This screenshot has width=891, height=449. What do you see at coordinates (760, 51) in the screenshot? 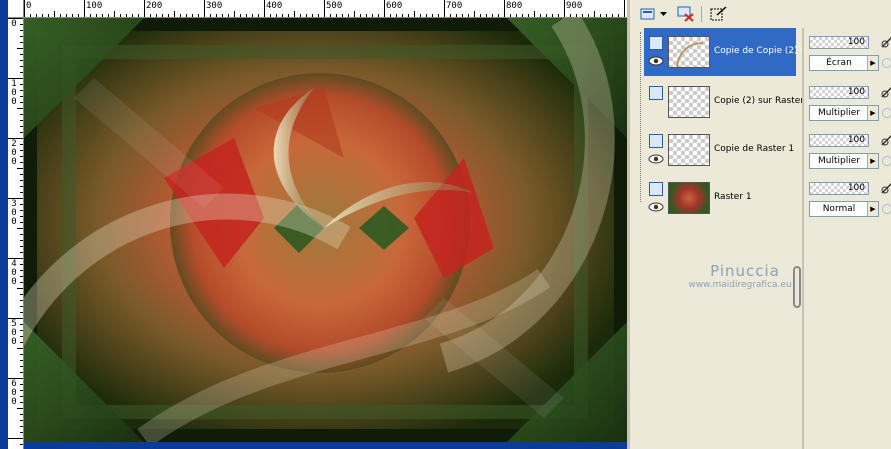
I see `layer-name: Copie de Copie (2) s` at bounding box center [760, 51].